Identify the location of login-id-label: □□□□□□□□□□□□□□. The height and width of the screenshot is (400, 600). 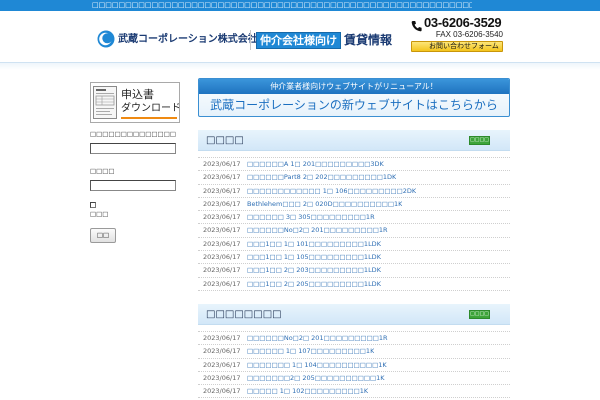
(133, 134).